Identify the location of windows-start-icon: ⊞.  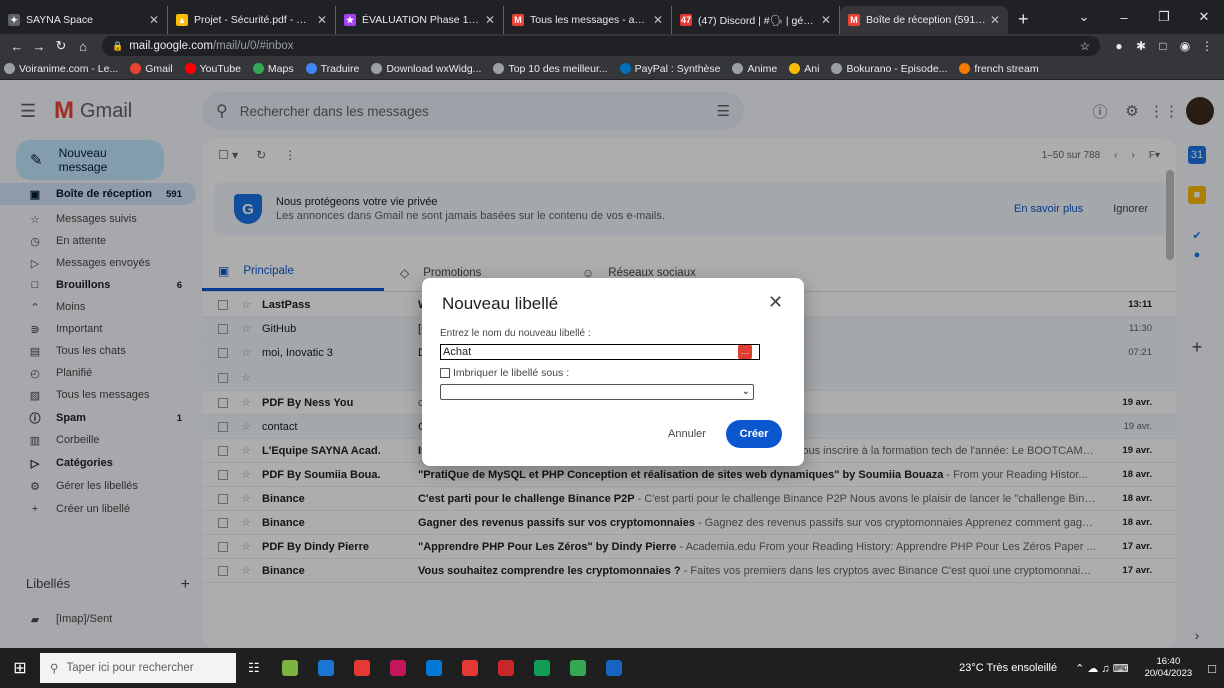
(20, 668).